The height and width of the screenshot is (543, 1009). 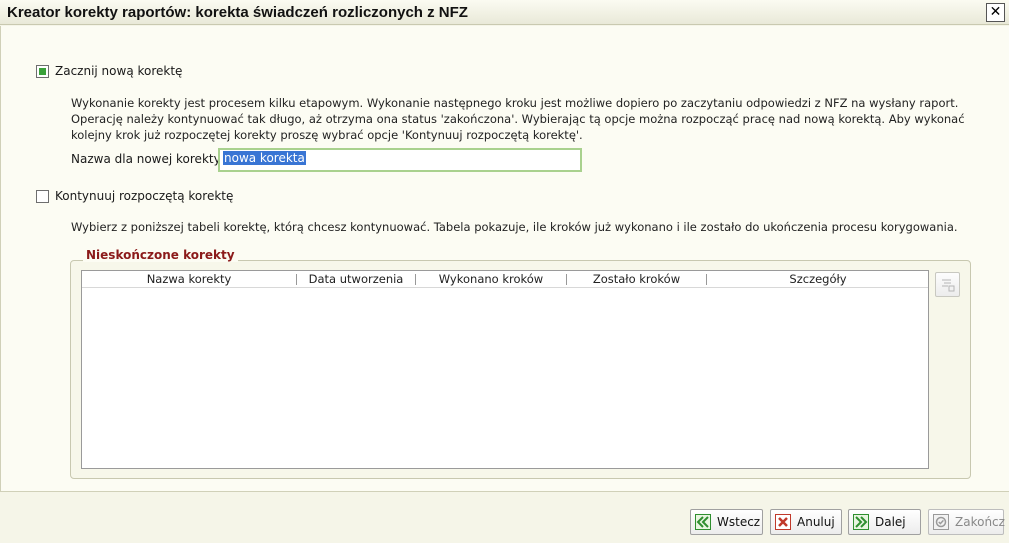 I want to click on unfinished-corrections-title: Nieskończone korekty, so click(x=160, y=255).